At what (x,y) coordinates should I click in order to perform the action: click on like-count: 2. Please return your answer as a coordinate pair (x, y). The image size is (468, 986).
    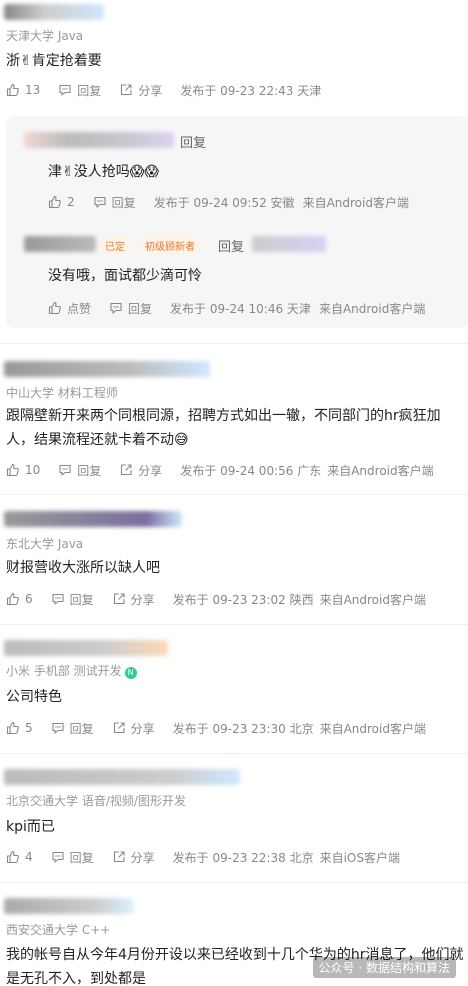
    Looking at the image, I should click on (71, 202).